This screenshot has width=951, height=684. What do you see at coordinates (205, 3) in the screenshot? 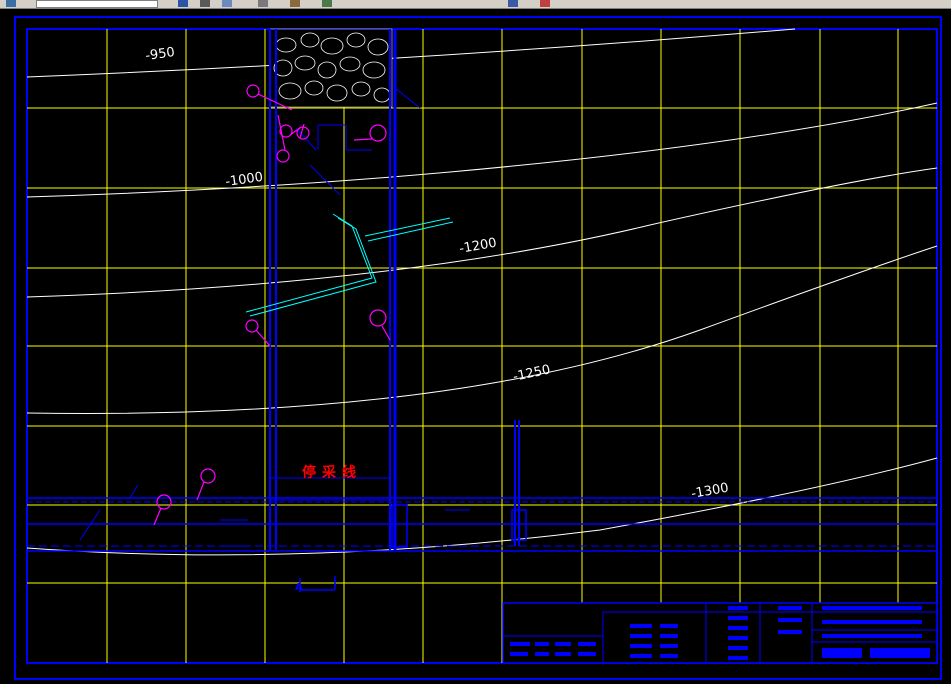
I see `zoom-icon` at bounding box center [205, 3].